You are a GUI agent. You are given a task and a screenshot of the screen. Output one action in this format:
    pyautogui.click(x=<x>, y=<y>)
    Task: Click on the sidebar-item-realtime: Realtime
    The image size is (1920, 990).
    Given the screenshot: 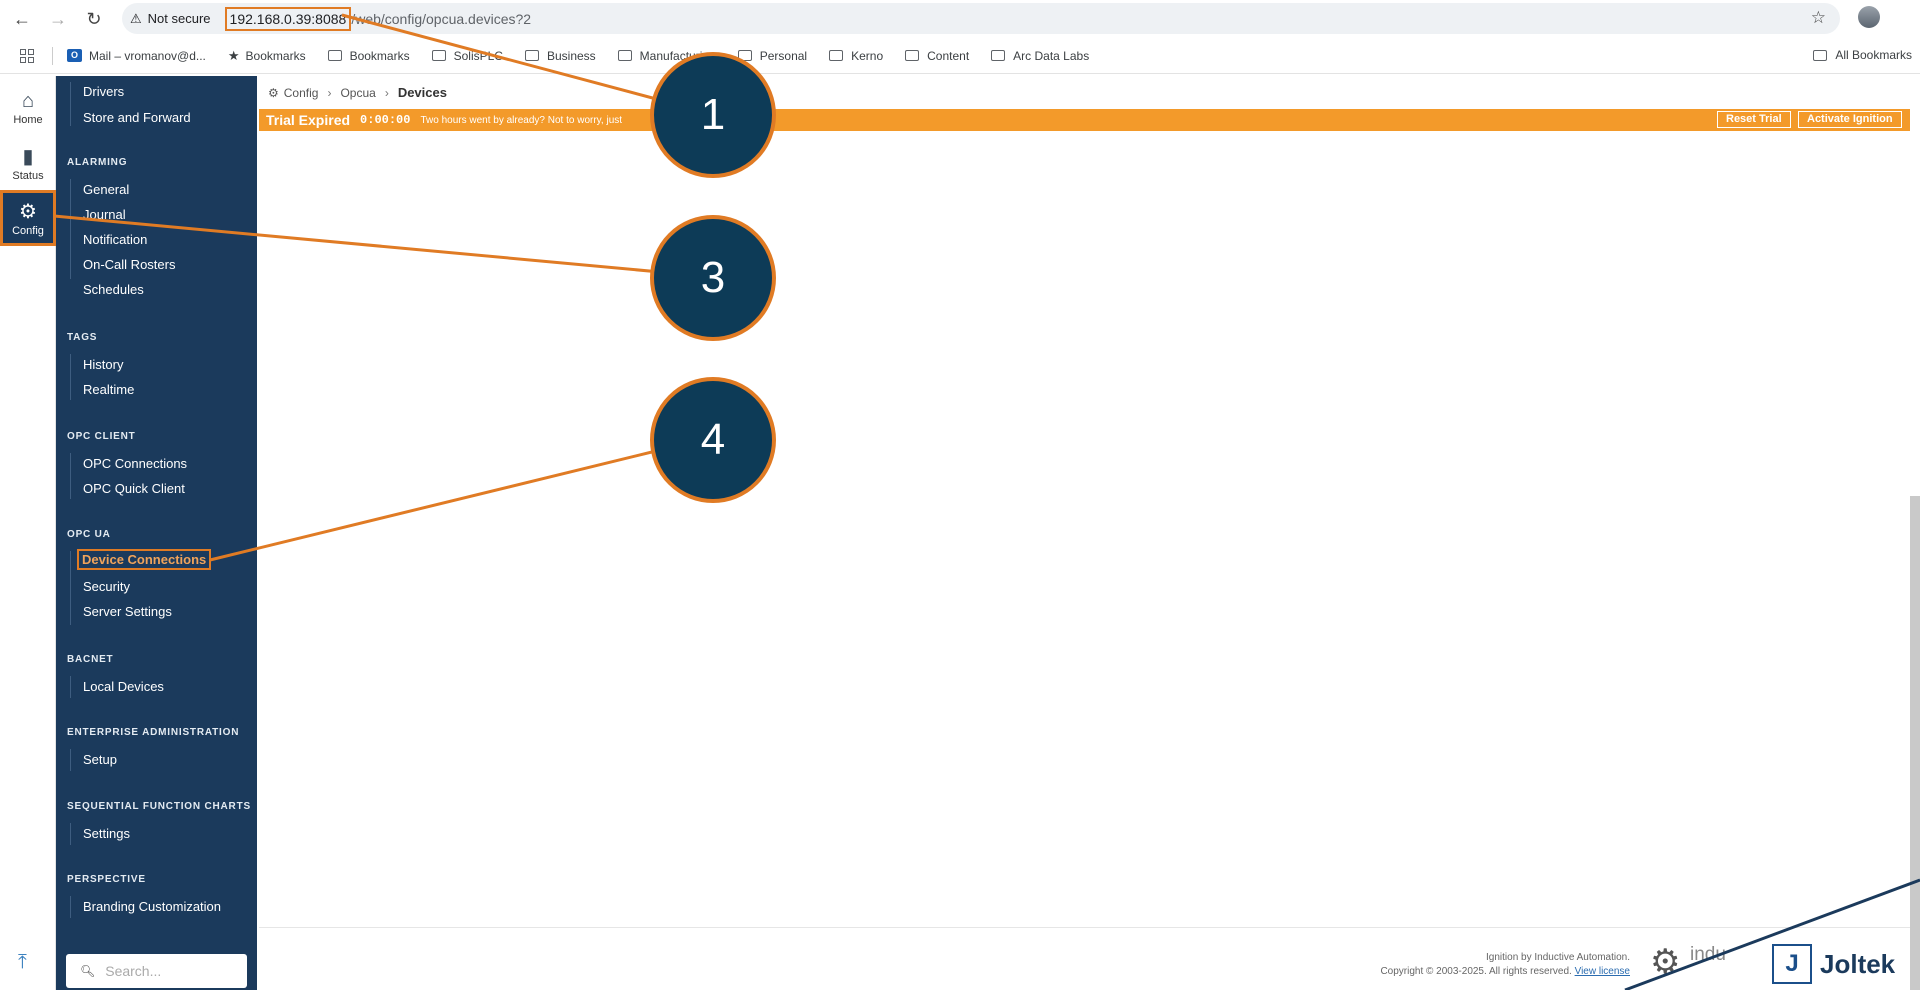 What is the action you would take?
    pyautogui.click(x=108, y=389)
    